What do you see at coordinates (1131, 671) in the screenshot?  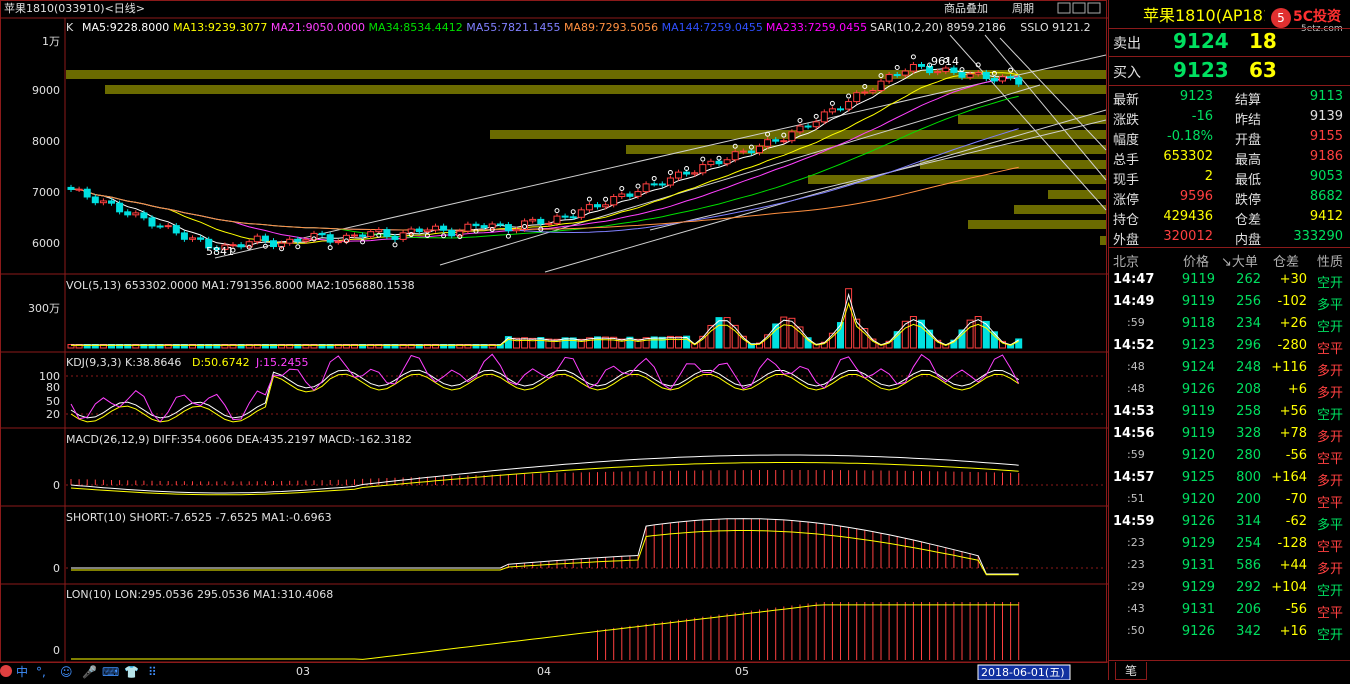 I see `tab-ticks: 笔` at bounding box center [1131, 671].